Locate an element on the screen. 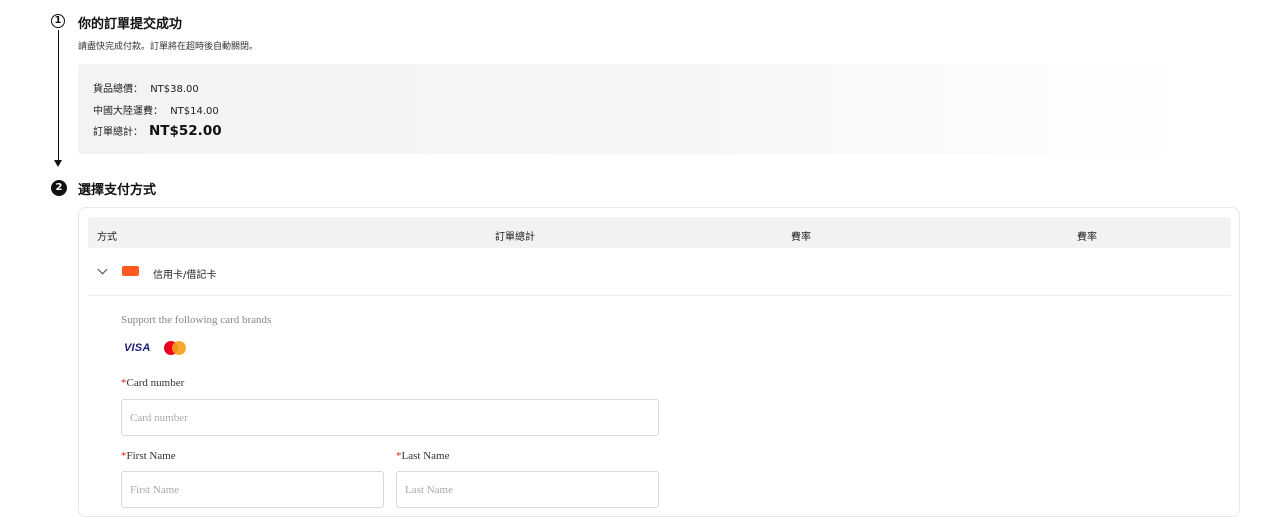  last-name-label: *Last Name is located at coordinates (423, 456).